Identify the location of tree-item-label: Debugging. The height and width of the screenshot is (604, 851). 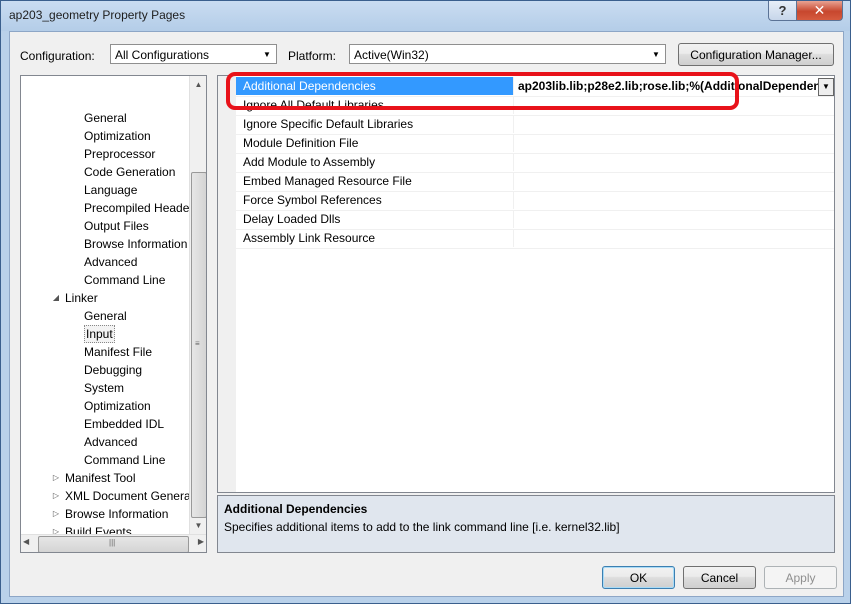
(113, 370).